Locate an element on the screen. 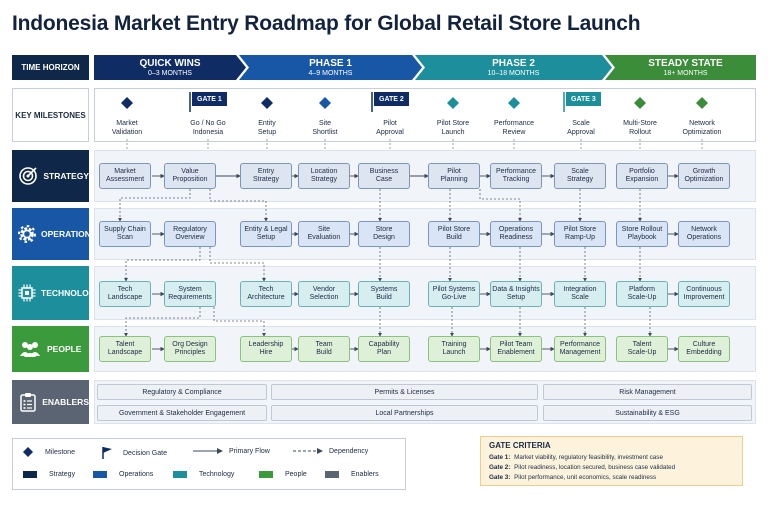  task-label: Supply Chain Scan is located at coordinates (125, 233).